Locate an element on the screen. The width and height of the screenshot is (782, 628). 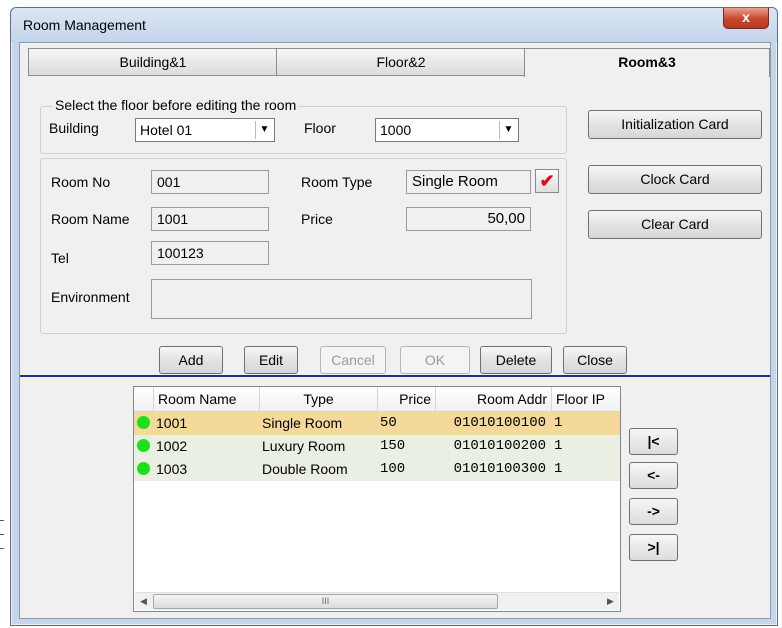
column-header-room-name: Room Name is located at coordinates (207, 399).